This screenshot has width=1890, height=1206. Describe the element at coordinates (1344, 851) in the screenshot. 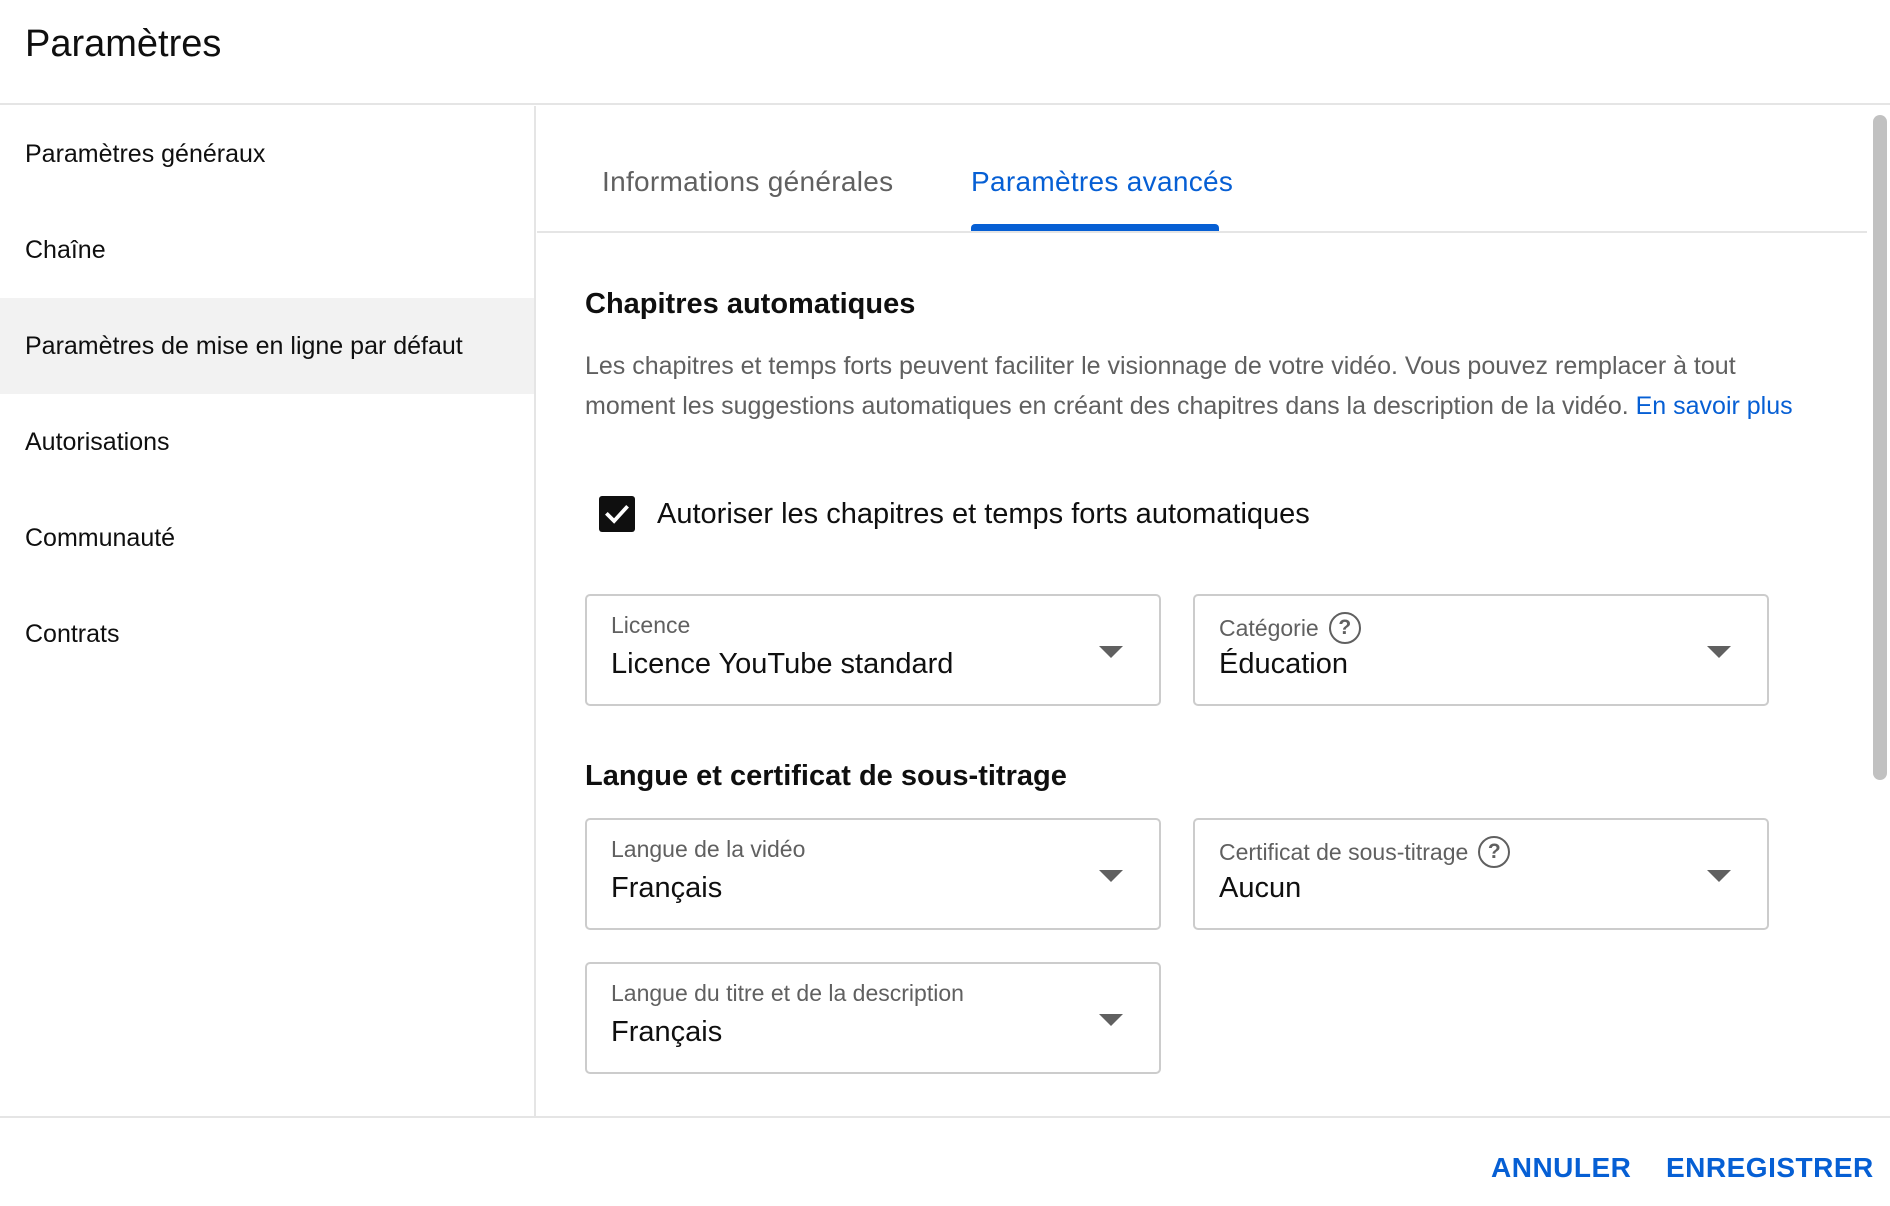

I see `caption-certificate-label: Certificat de sous-titrage` at that location.